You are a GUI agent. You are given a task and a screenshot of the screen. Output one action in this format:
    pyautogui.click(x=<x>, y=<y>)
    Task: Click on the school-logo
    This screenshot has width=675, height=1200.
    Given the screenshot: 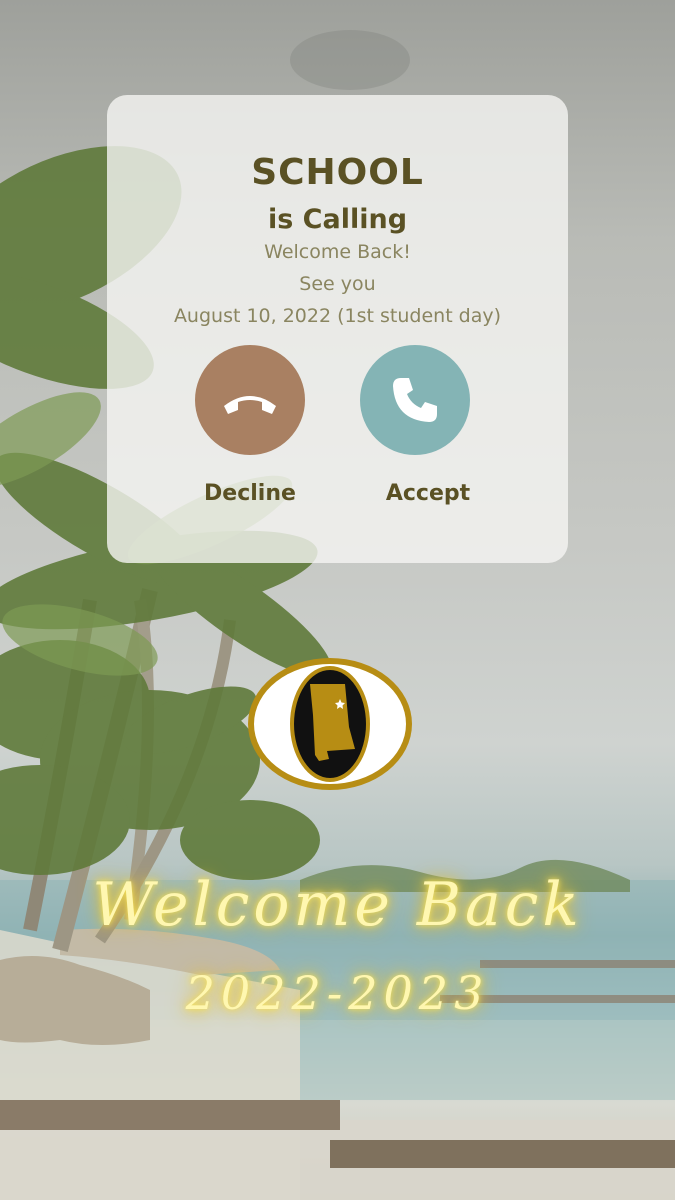 What is the action you would take?
    pyautogui.click(x=330, y=724)
    